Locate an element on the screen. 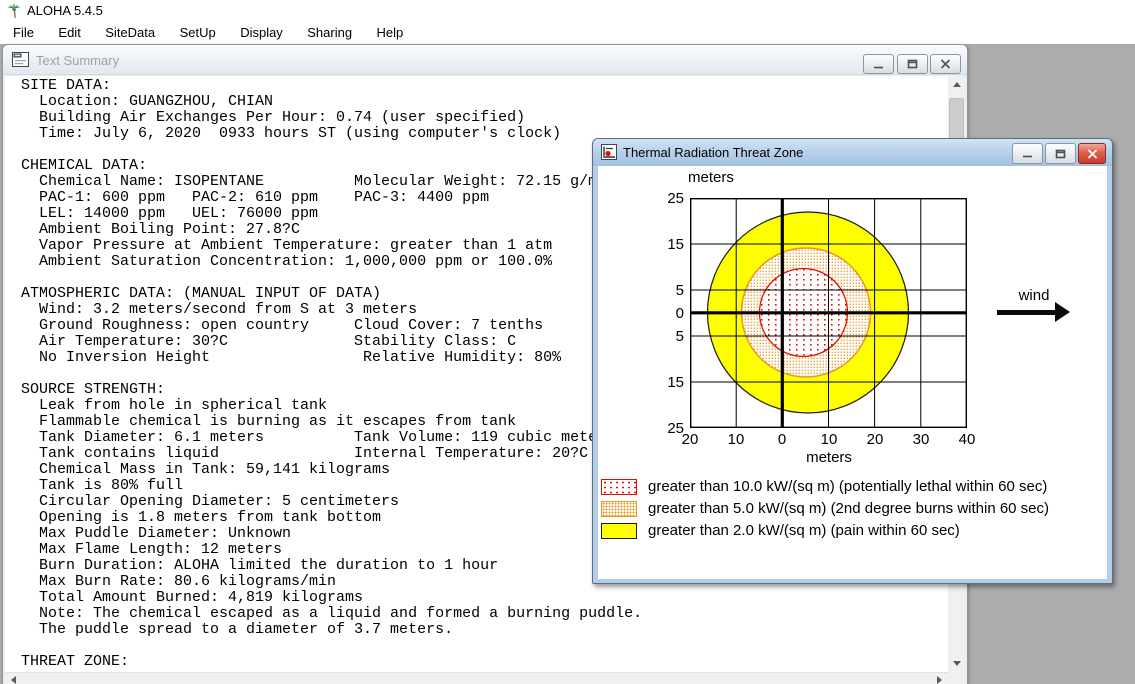 This screenshot has width=1135, height=684. y-tick: 25 is located at coordinates (675, 198).